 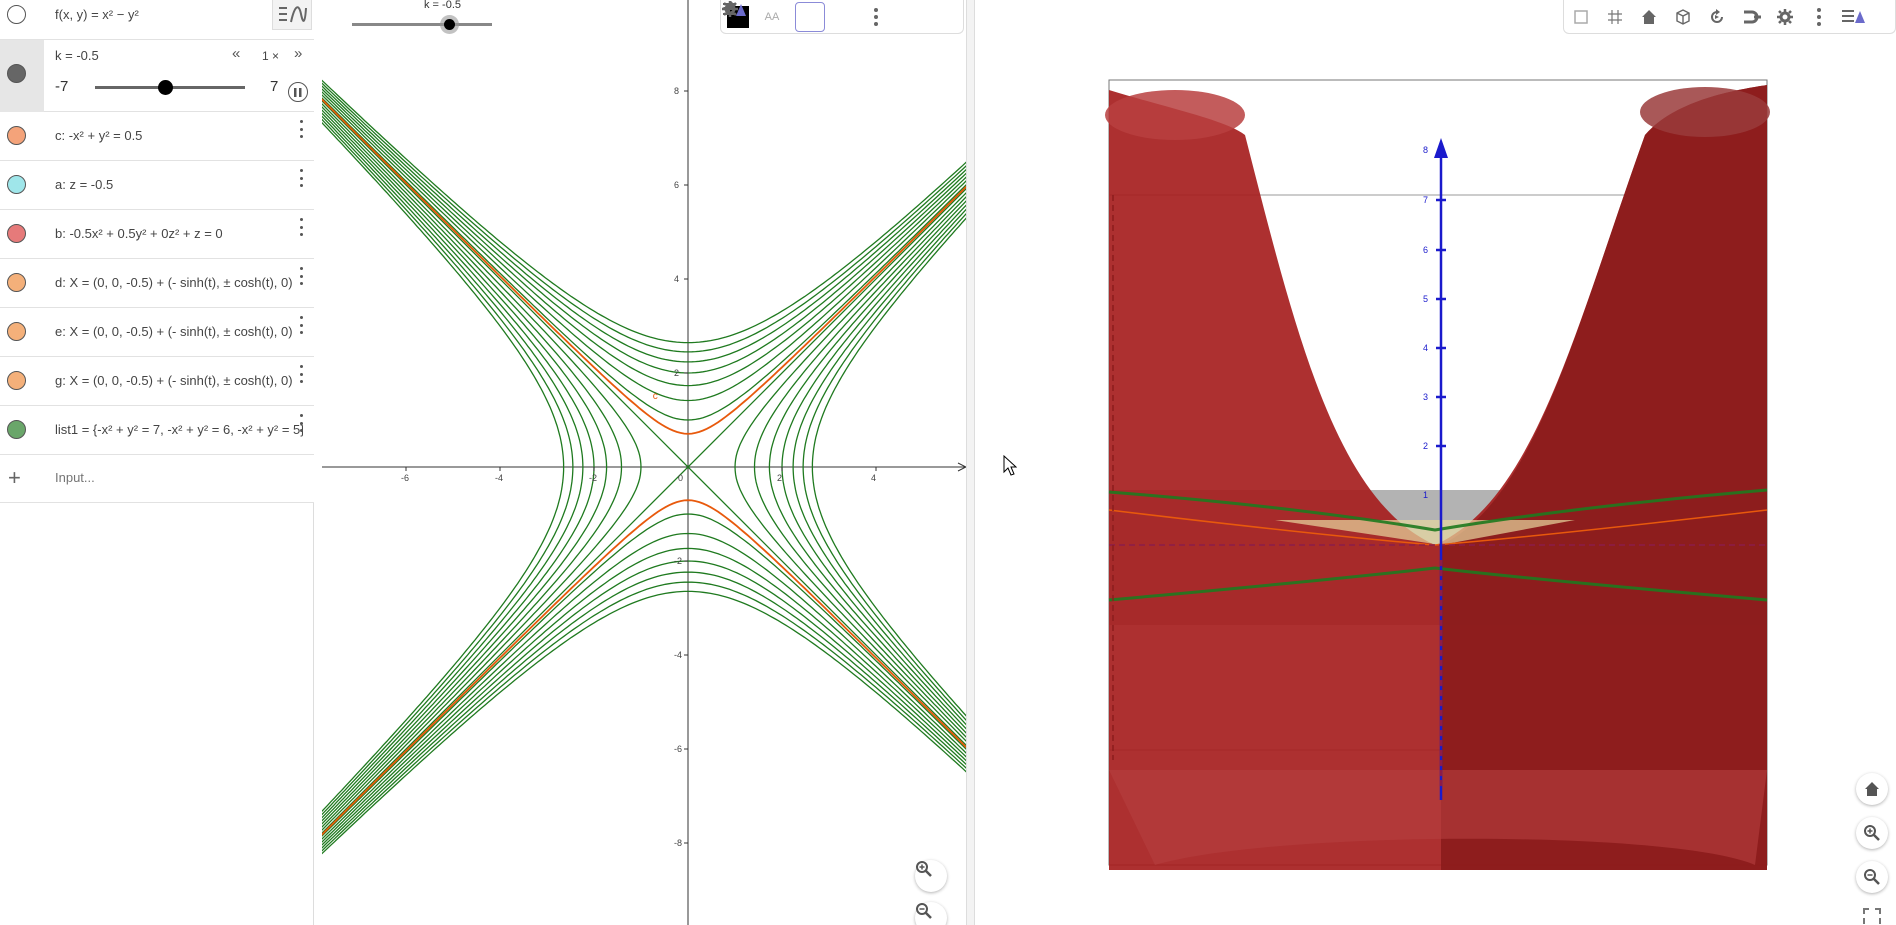 What do you see at coordinates (62, 86) in the screenshot?
I see `slider-min: -7` at bounding box center [62, 86].